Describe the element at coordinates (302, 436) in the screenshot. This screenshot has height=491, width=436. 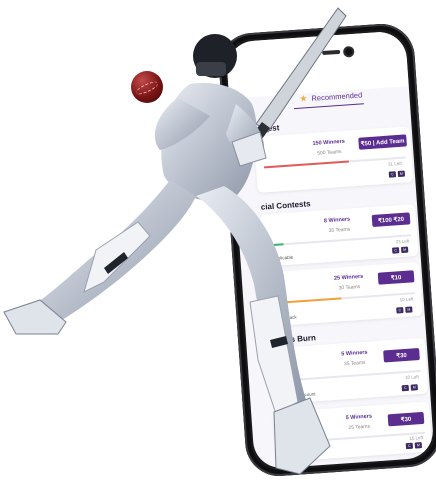
I see `front-shoe` at that location.